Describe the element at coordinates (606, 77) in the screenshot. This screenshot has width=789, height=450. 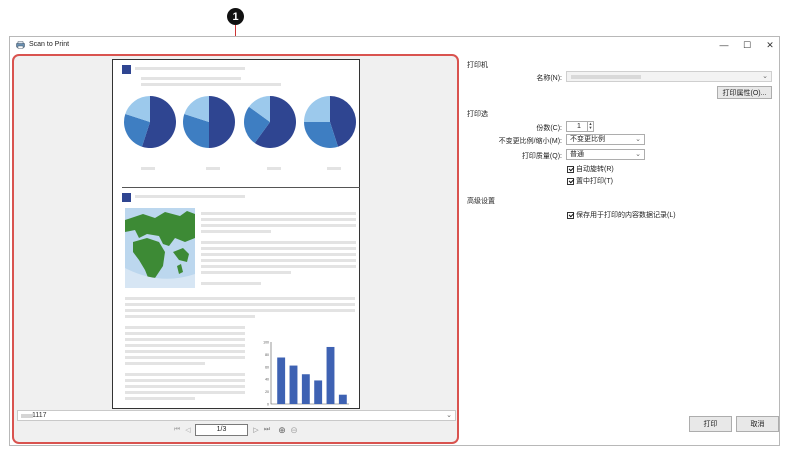
I see `blurred-printer-name` at that location.